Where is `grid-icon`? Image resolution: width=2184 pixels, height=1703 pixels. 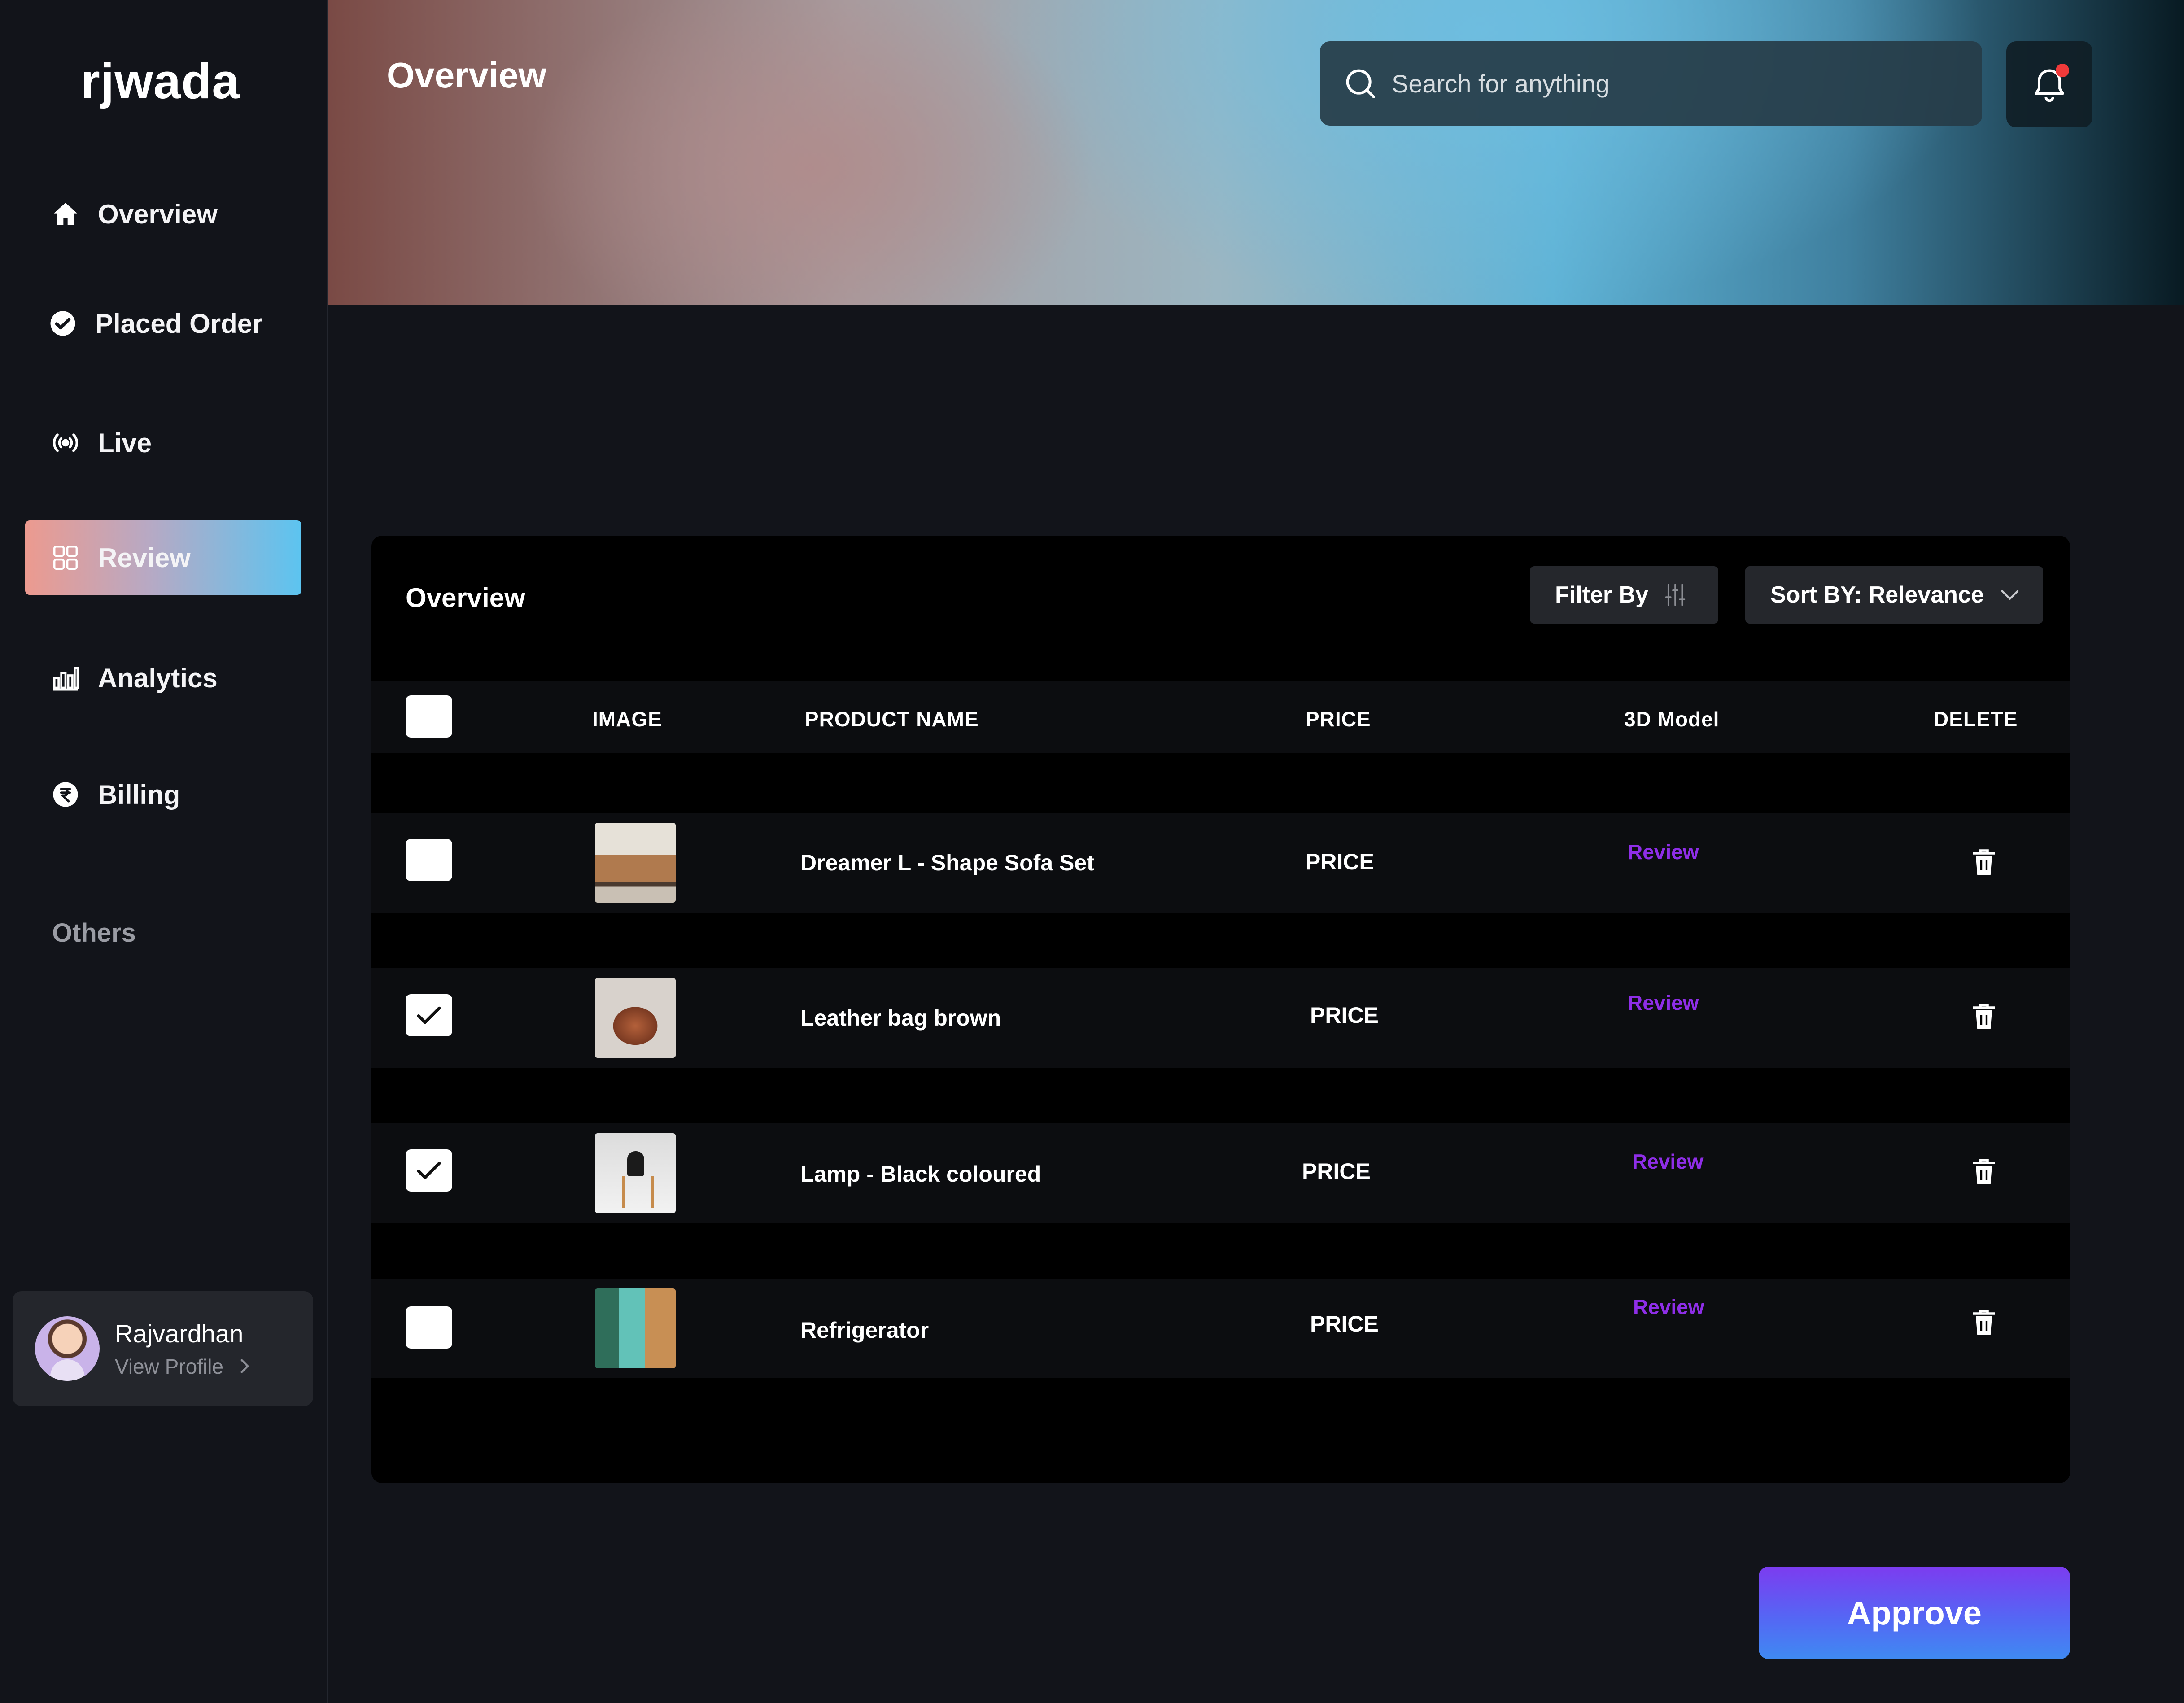 grid-icon is located at coordinates (65, 557).